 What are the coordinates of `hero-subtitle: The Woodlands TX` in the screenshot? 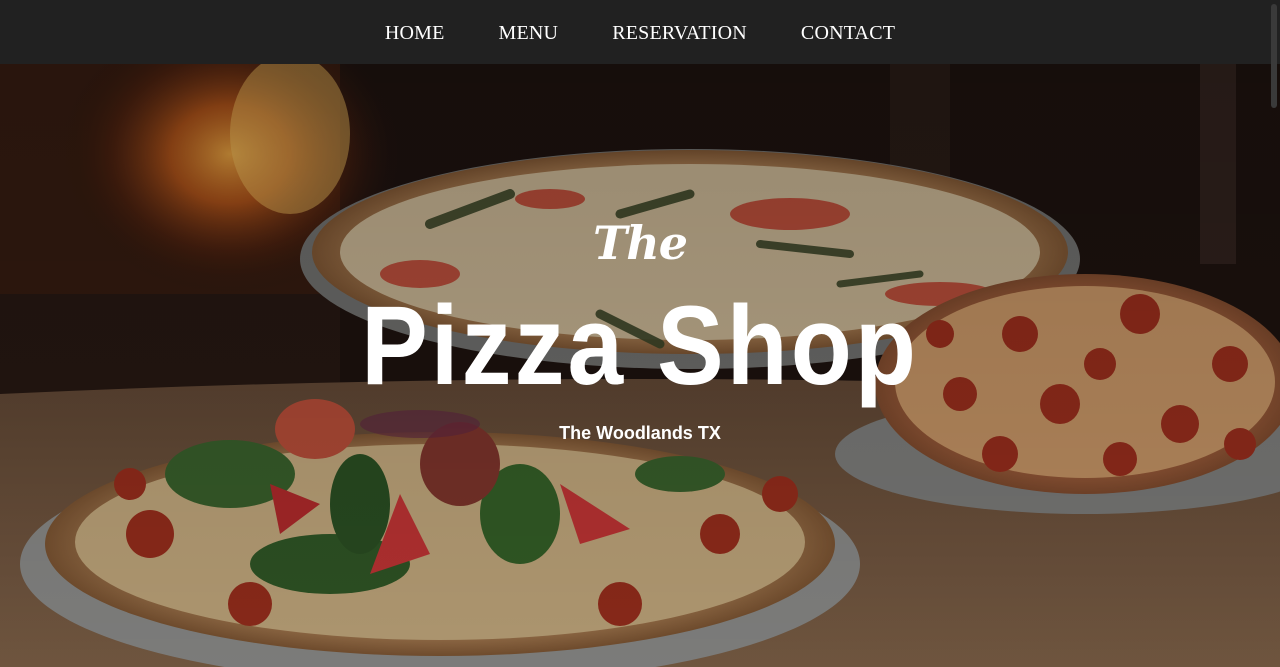 It's located at (640, 433).